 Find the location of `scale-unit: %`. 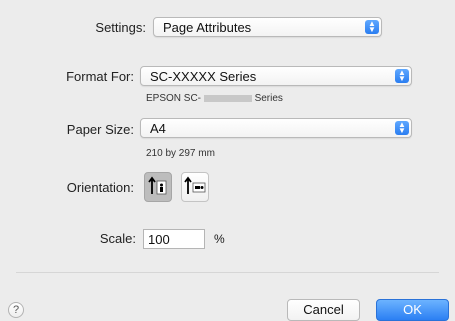

scale-unit: % is located at coordinates (219, 239).